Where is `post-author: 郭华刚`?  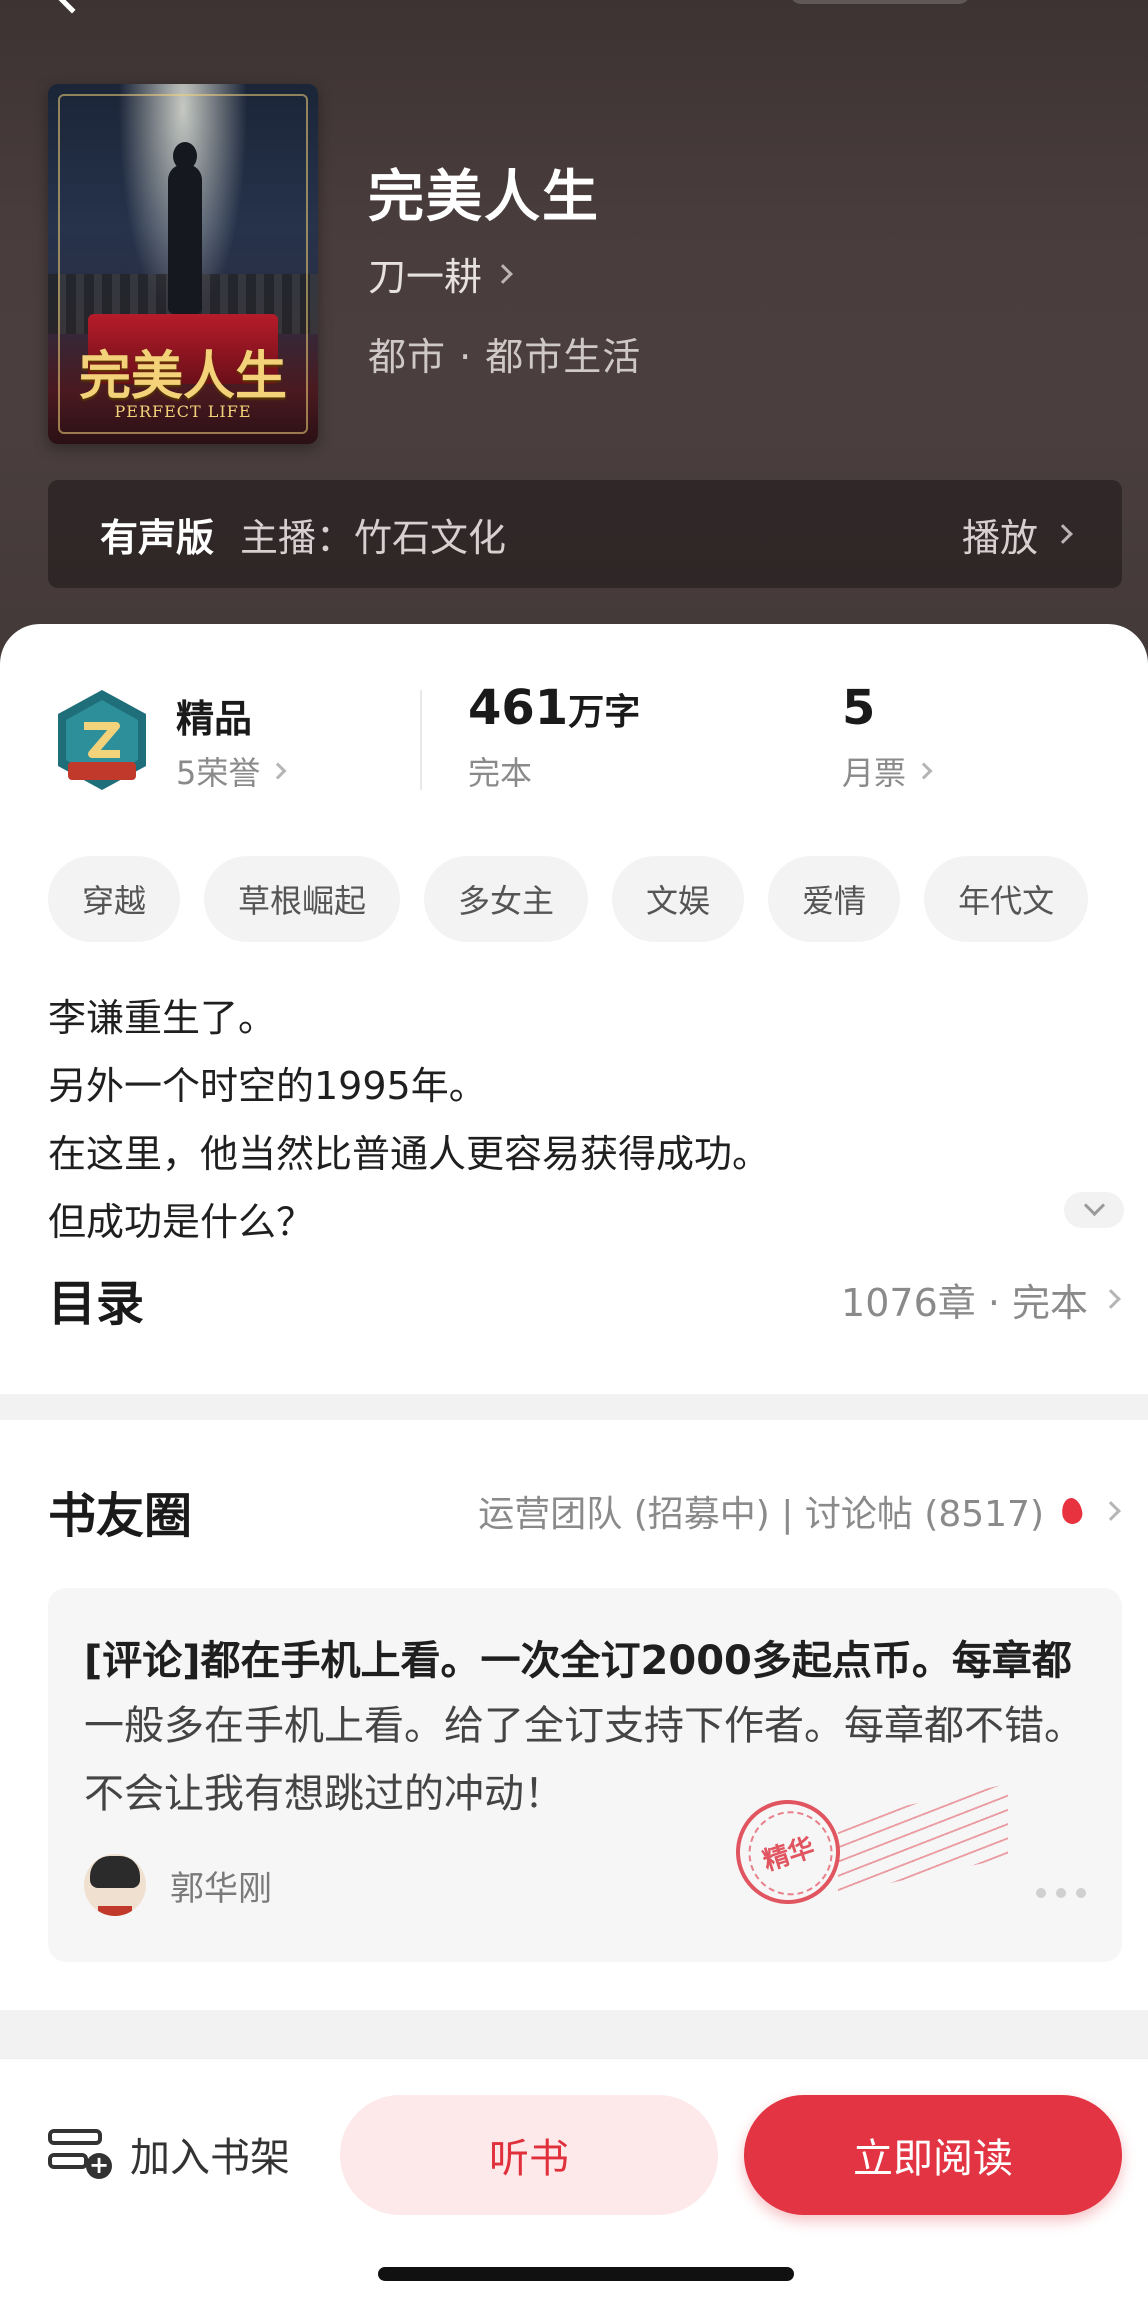
post-author: 郭华刚 is located at coordinates (178, 1885).